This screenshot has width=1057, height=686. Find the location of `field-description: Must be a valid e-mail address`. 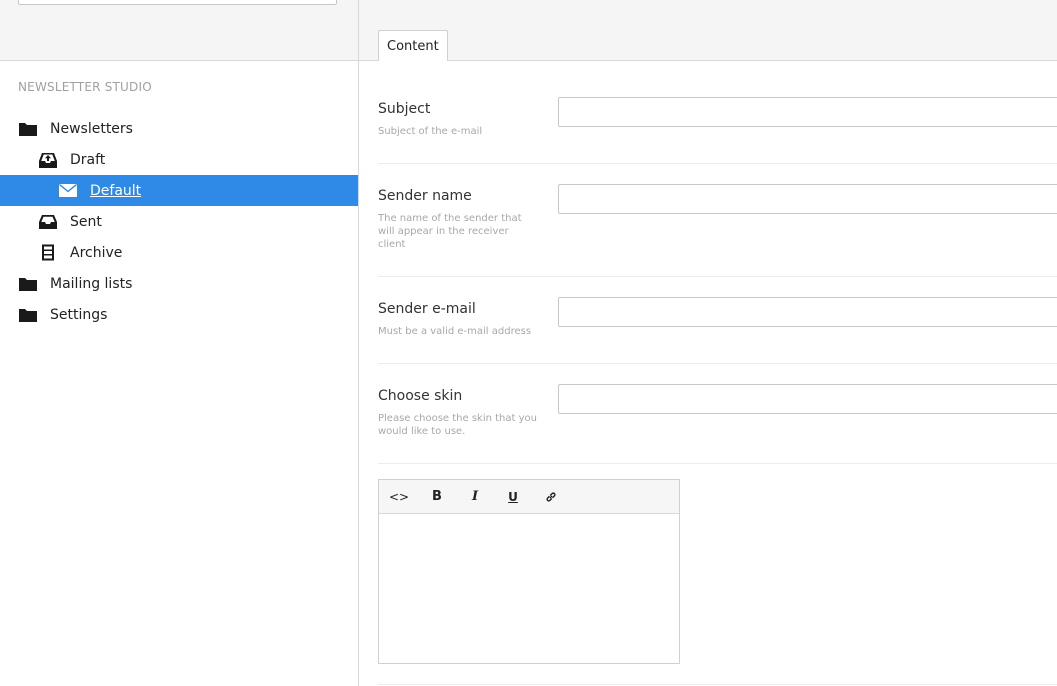

field-description: Must be a valid e-mail address is located at coordinates (455, 331).